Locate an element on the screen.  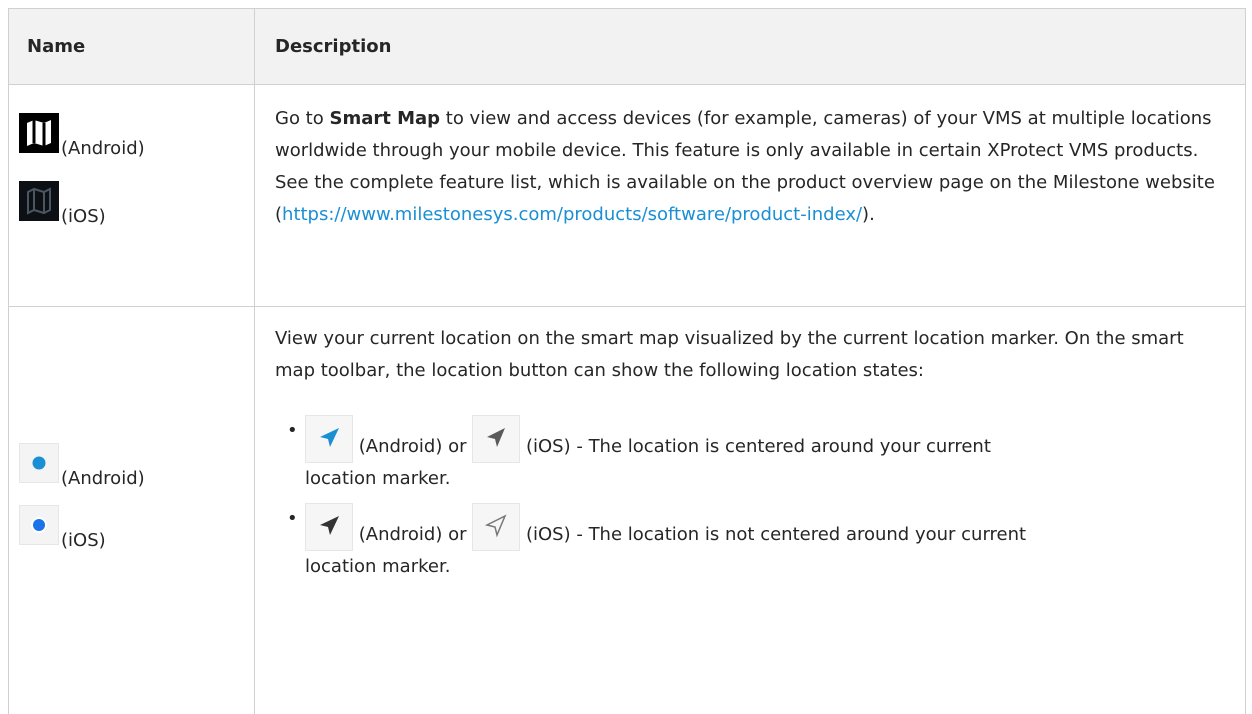
desc-end: ). is located at coordinates (868, 214).